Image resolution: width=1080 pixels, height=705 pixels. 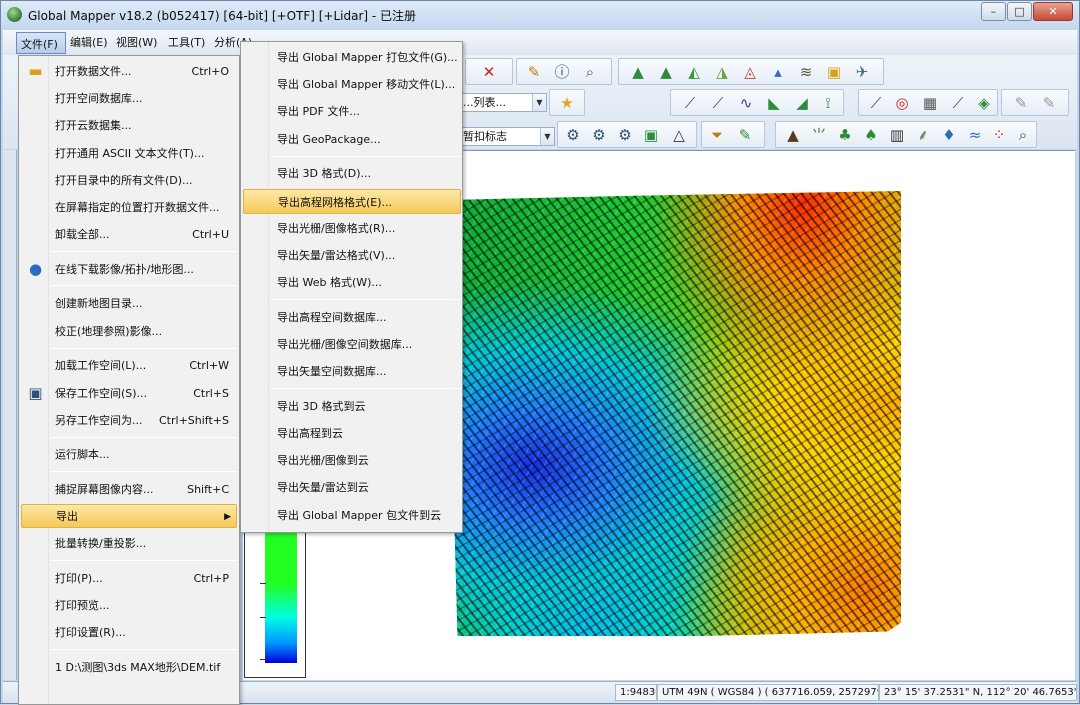 I want to click on water-drop-icon: ♦, so click(x=949, y=135).